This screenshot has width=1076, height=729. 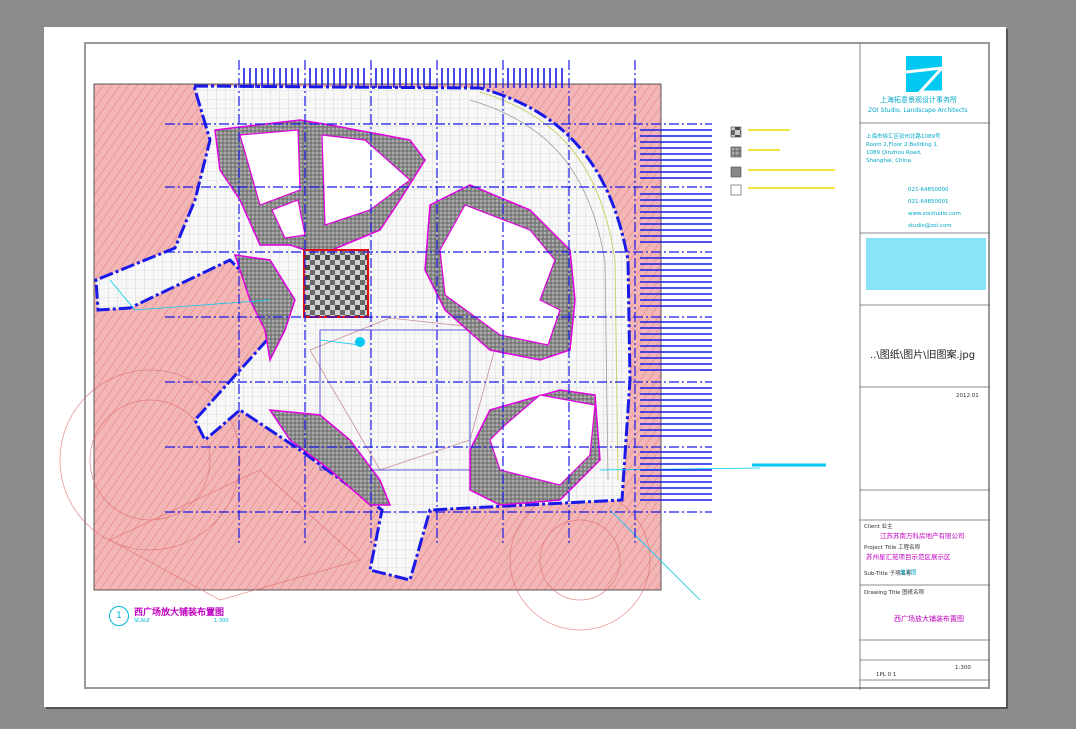 What do you see at coordinates (929, 619) in the screenshot?
I see `title-block-drawing-title: 西广场放大铺装布置图` at bounding box center [929, 619].